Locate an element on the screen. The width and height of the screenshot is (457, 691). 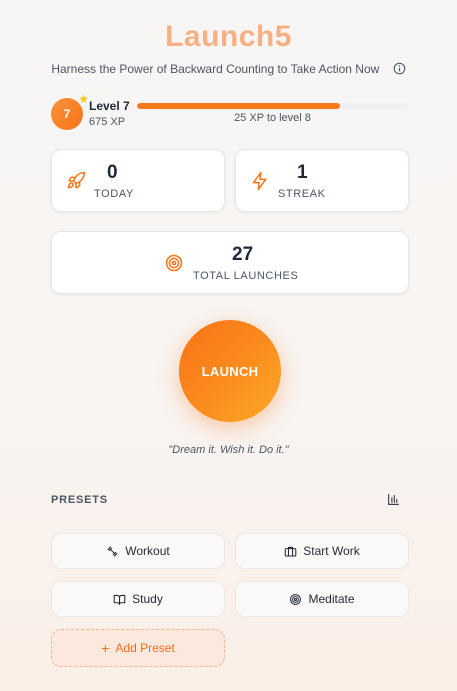
streak-value: 1 is located at coordinates (302, 172).